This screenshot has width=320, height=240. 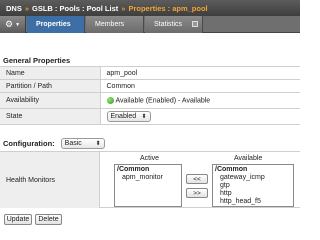 I want to click on tab-members: Members, so click(x=115, y=24).